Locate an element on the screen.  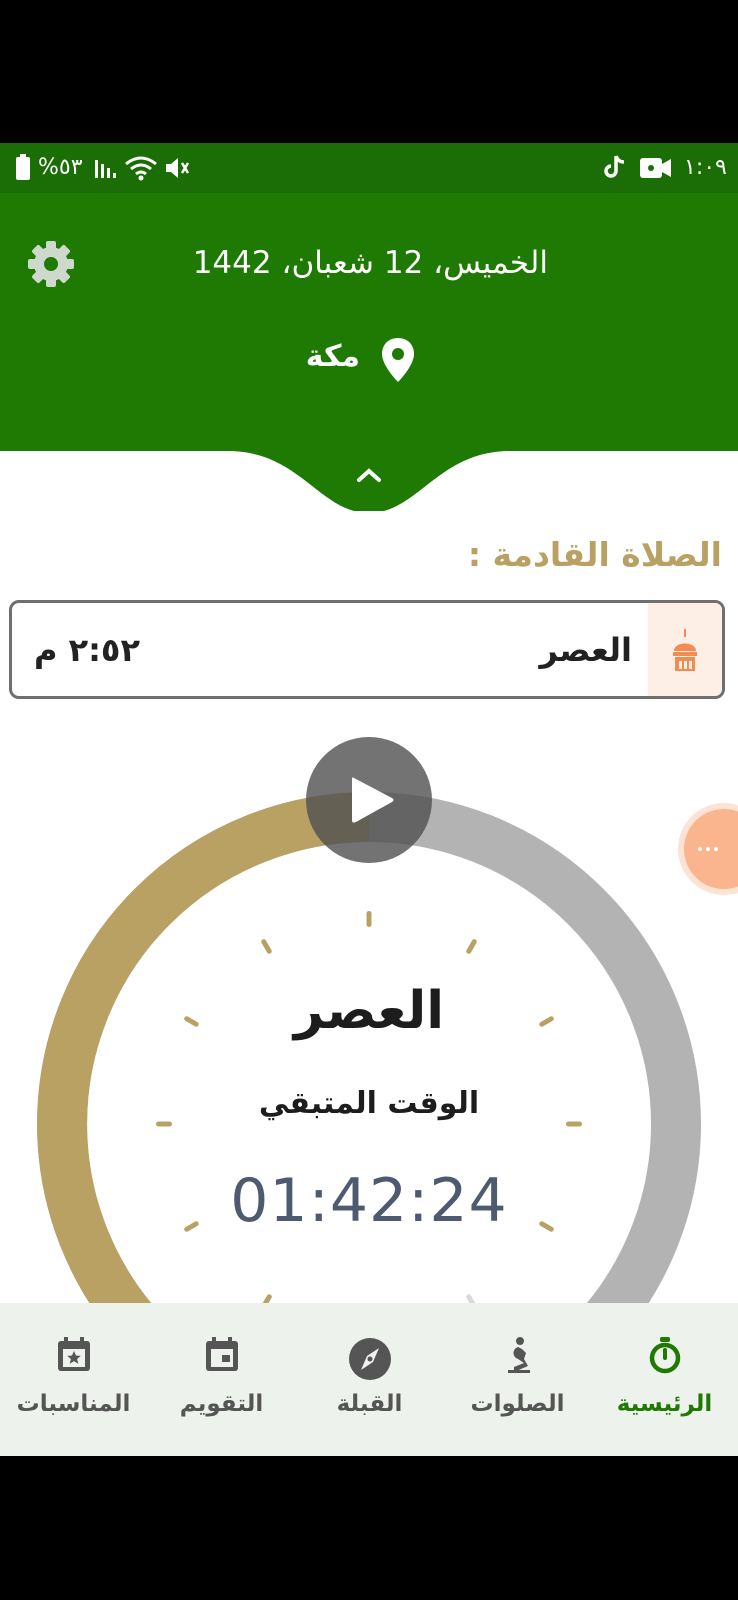
video-icon is located at coordinates (656, 170).